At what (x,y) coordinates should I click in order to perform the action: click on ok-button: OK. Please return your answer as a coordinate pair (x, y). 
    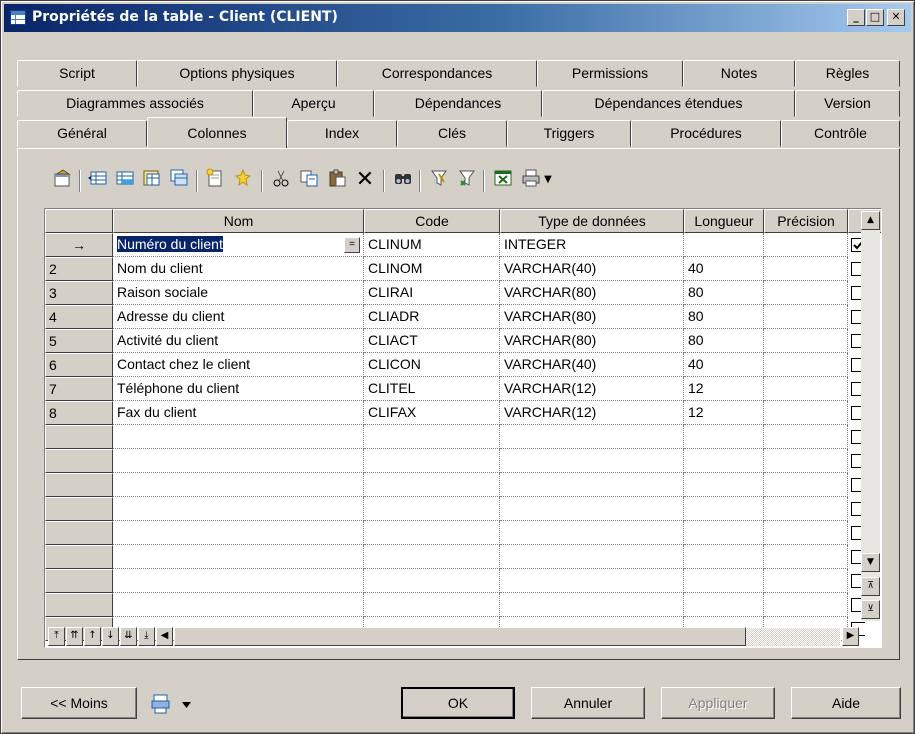
    Looking at the image, I should click on (458, 703).